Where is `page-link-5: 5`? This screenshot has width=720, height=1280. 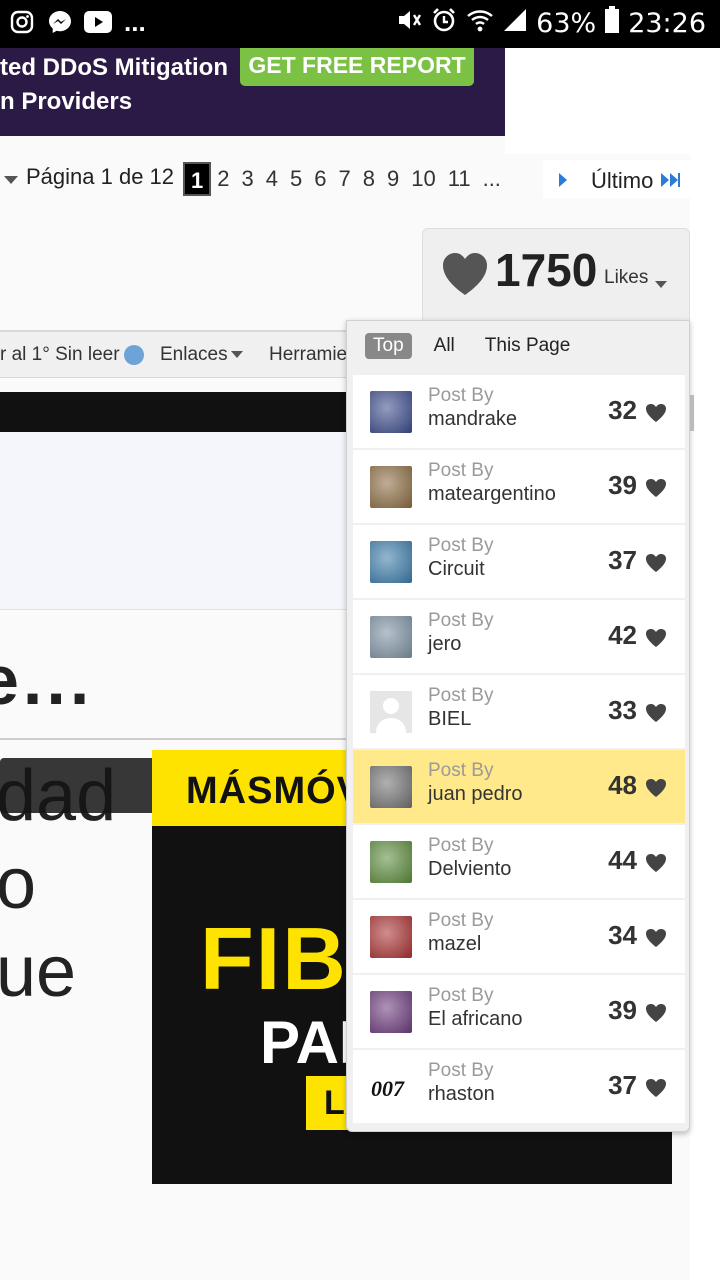 page-link-5: 5 is located at coordinates (296, 179).